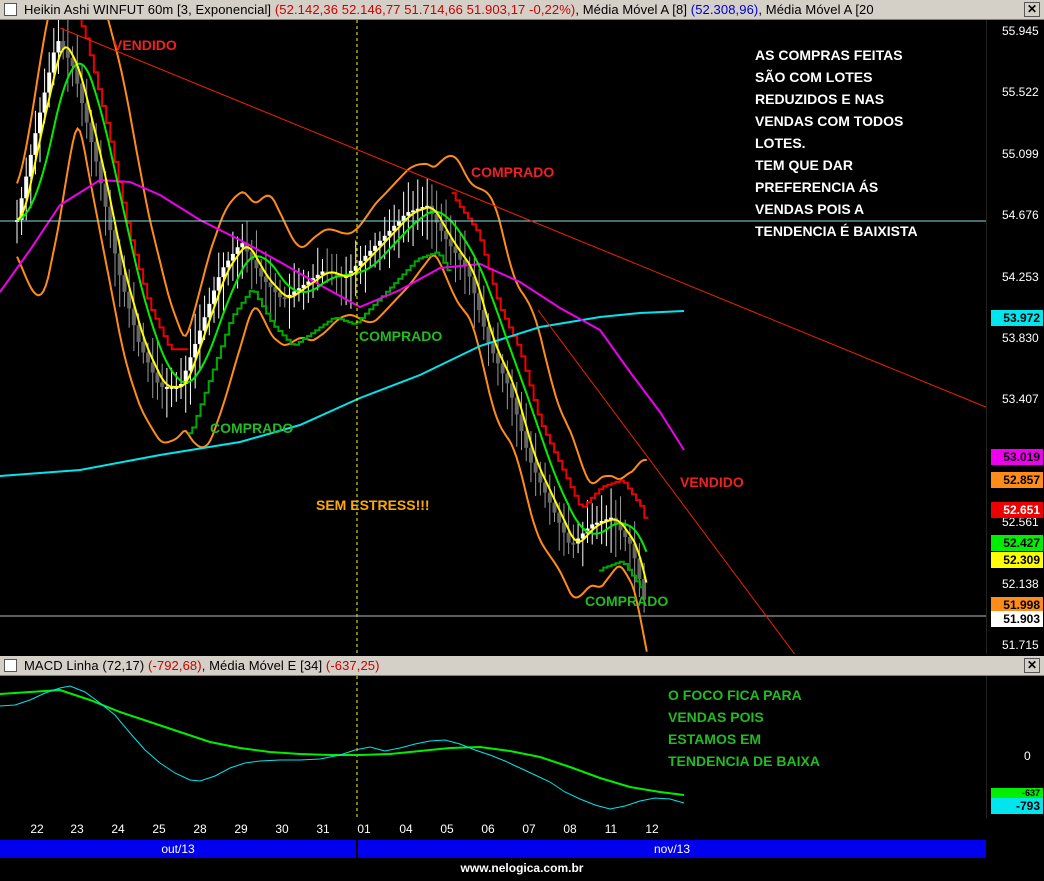 The width and height of the screenshot is (1044, 881). Describe the element at coordinates (513, 172) in the screenshot. I see `comprado-label-red: COMPRADO` at that location.